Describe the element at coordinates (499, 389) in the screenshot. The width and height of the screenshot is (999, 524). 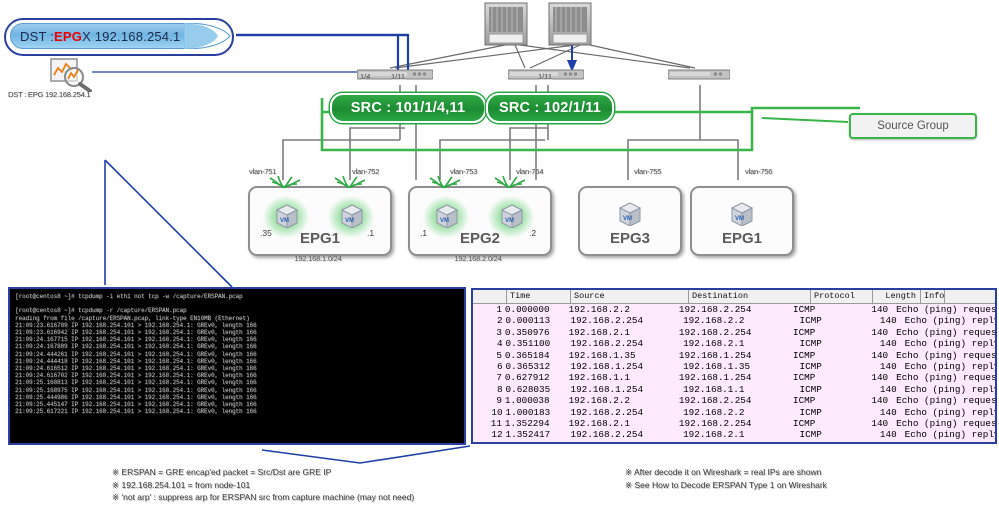
I see `cell-no: 8` at that location.